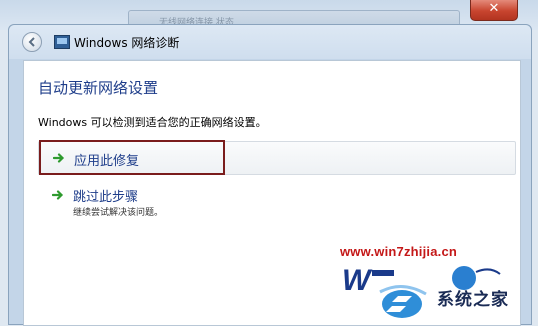 Image resolution: width=538 pixels, height=326 pixels. Describe the element at coordinates (98, 88) in the screenshot. I see `page-heading: 自动更新网络设置` at that location.